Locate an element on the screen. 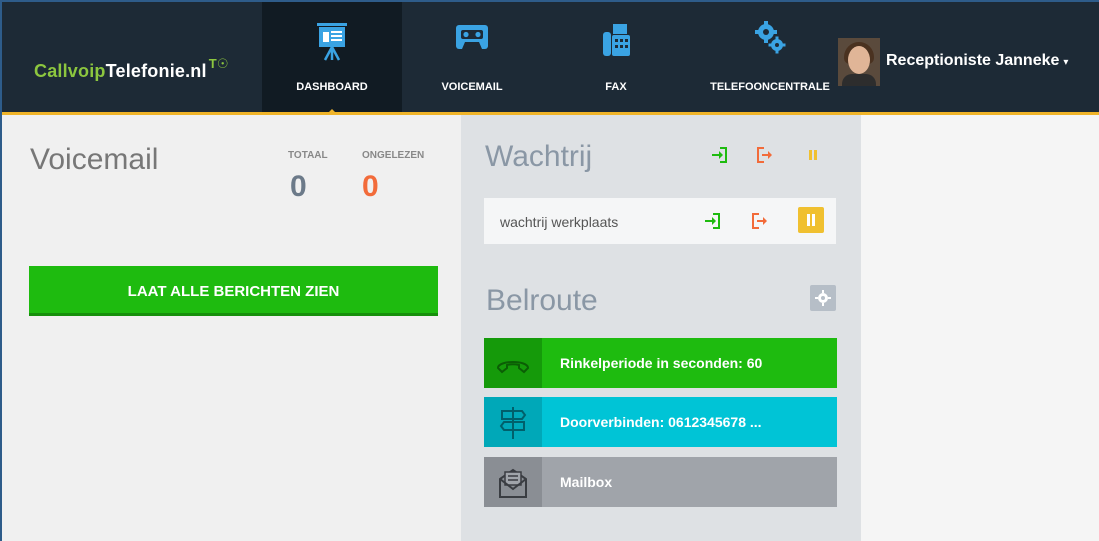  user-name: Receptioniste Janneke ▾ is located at coordinates (977, 61).